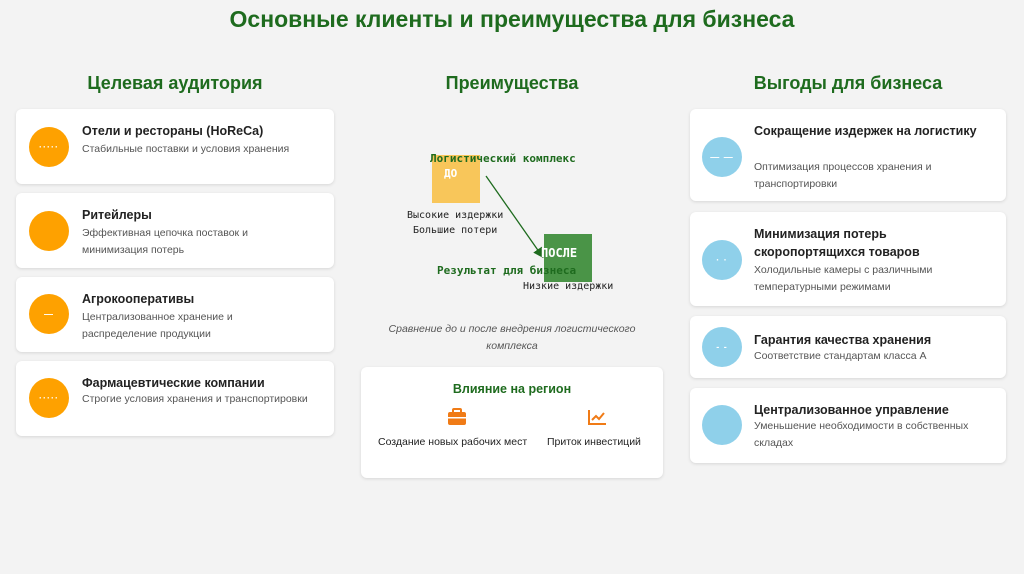 This screenshot has width=1024, height=574. What do you see at coordinates (851, 410) in the screenshot?
I see `benefit-title: Централизованное управление` at bounding box center [851, 410].